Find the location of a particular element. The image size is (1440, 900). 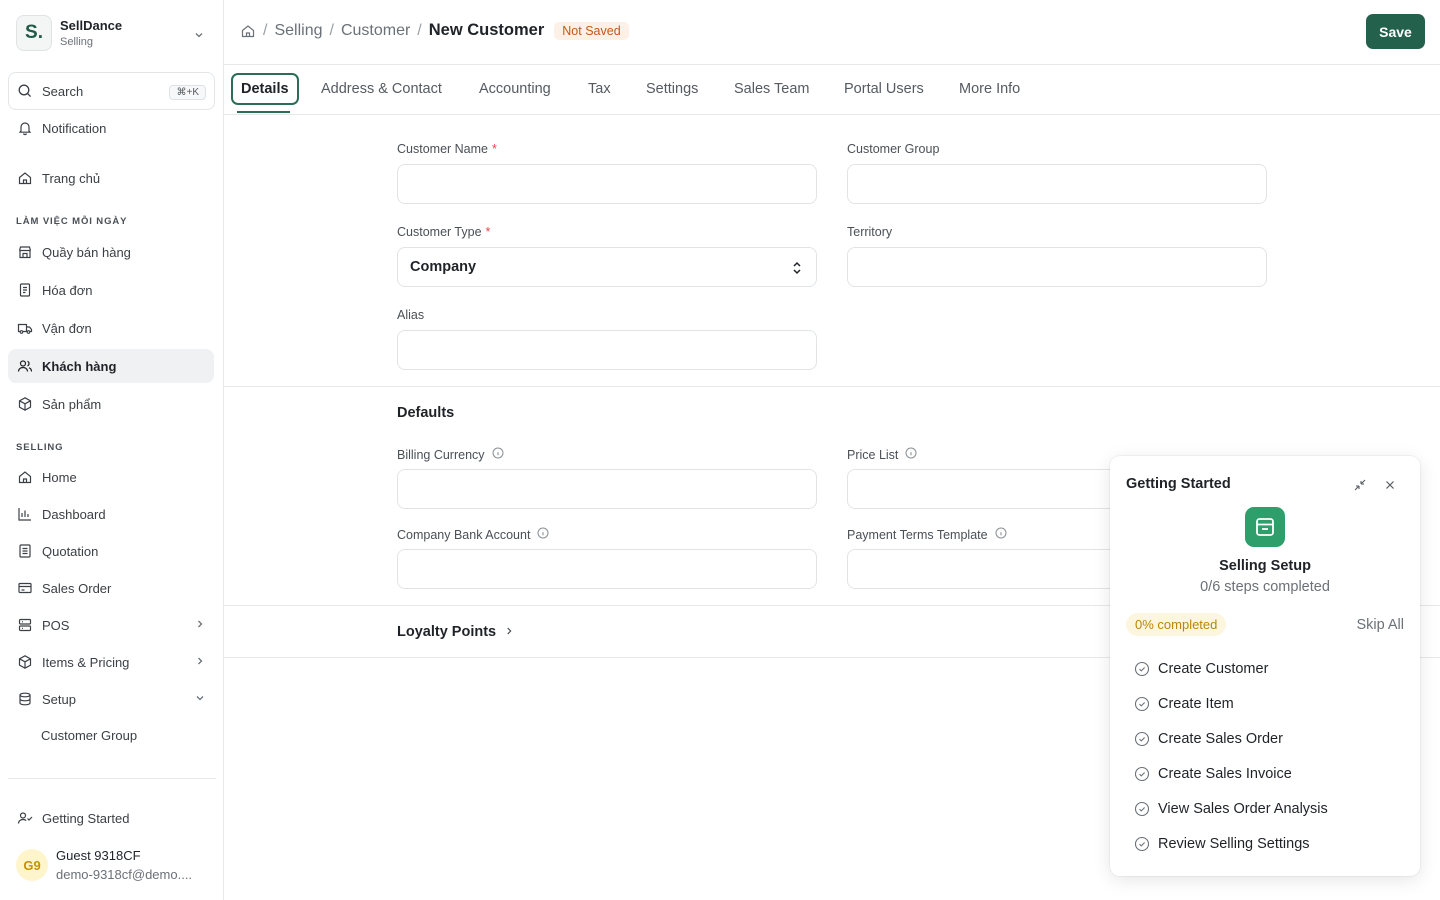

brand-switcher: S. SellDance Selling is located at coordinates (111, 33).